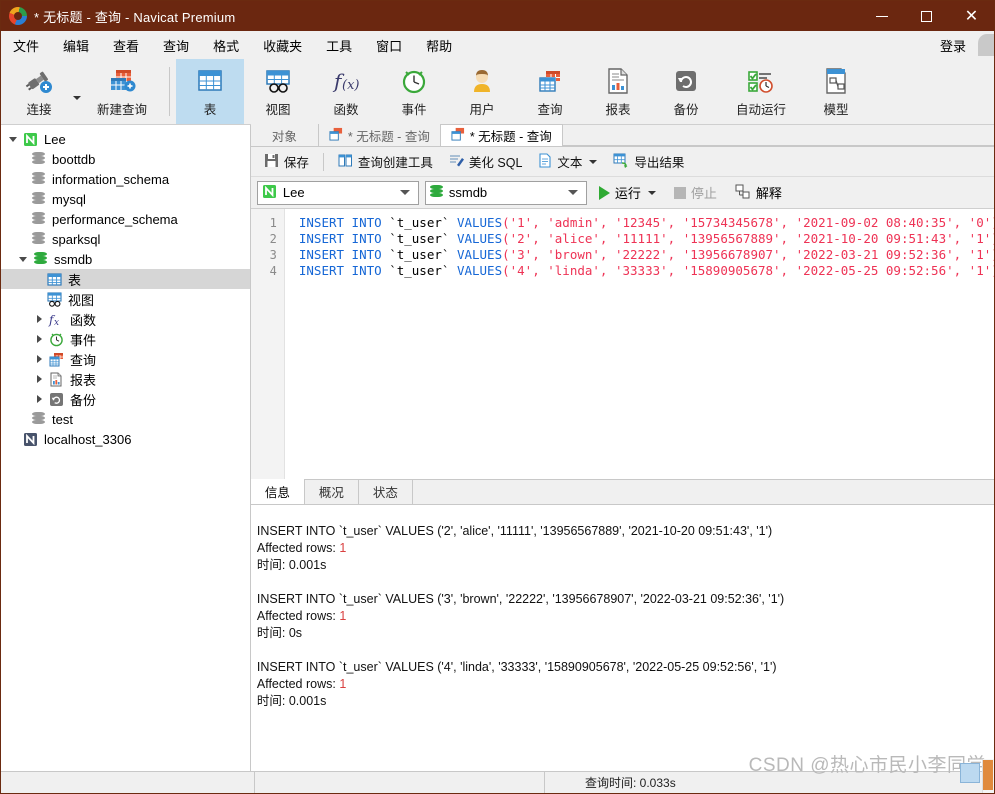 The image size is (995, 794). I want to click on tree-label: 视图, so click(81, 300).